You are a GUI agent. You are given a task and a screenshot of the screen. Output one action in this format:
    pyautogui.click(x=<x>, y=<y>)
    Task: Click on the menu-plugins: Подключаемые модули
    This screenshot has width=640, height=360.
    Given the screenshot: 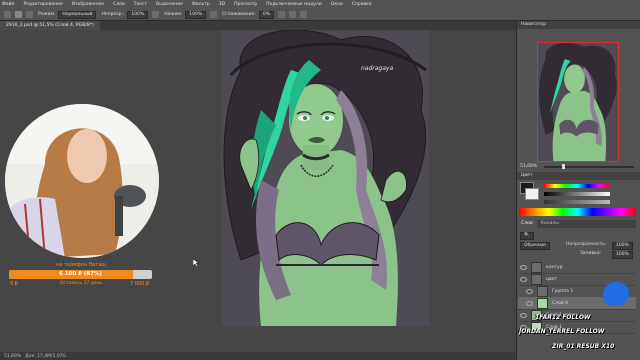 What is the action you would take?
    pyautogui.click(x=294, y=4)
    